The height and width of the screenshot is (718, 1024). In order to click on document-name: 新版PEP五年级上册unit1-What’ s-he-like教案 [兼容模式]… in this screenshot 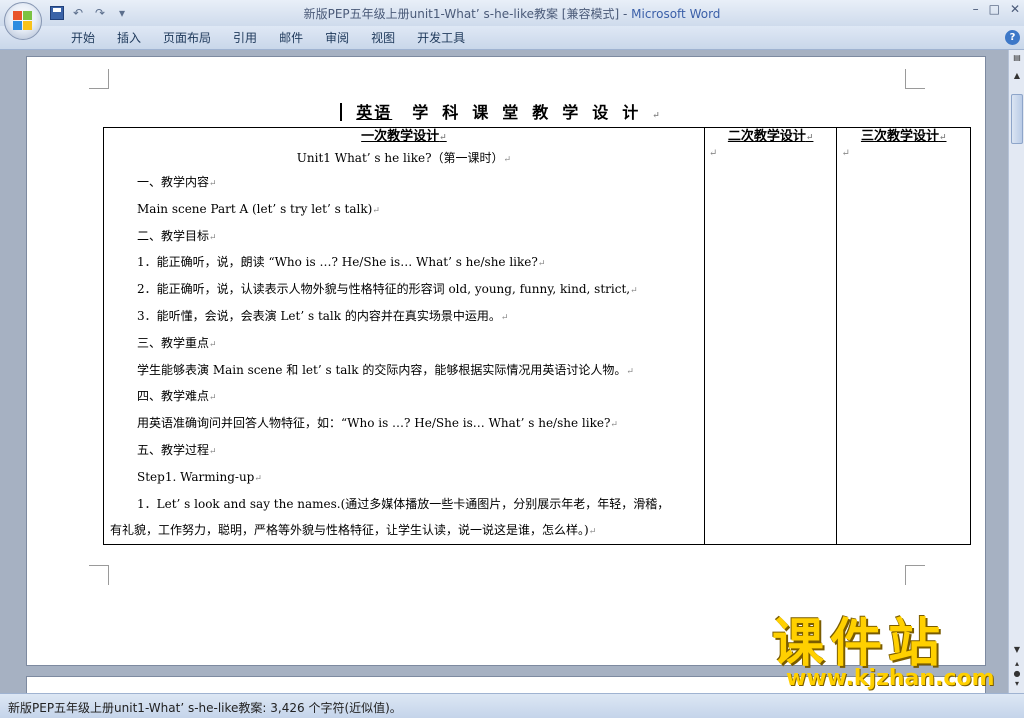, I will do `click(467, 14)`.